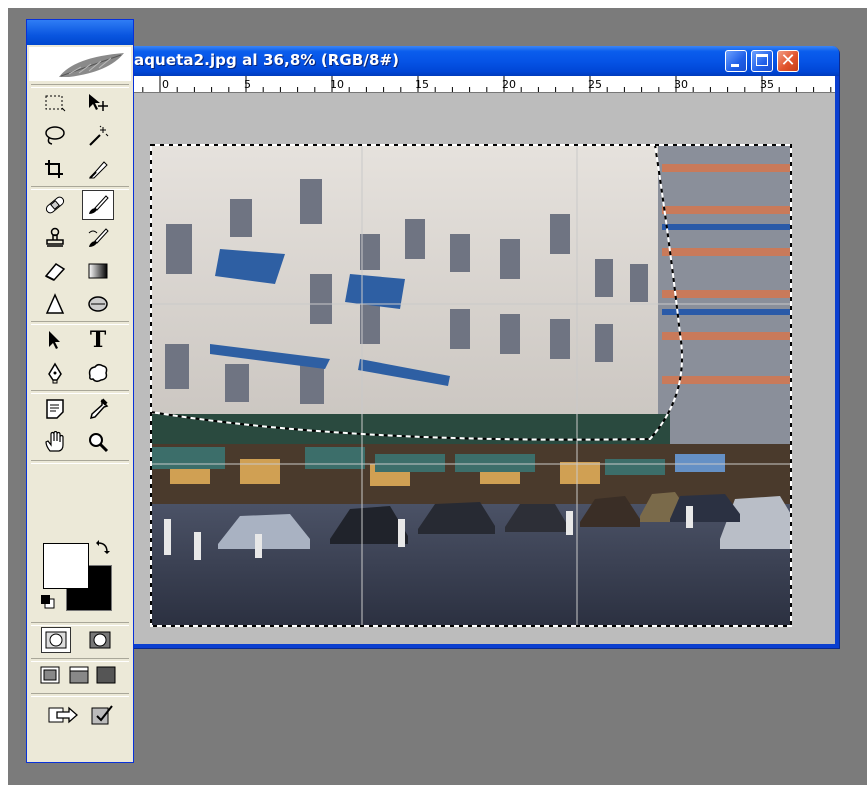  What do you see at coordinates (80, 391) in the screenshot?
I see `tools-palette: T` at bounding box center [80, 391].